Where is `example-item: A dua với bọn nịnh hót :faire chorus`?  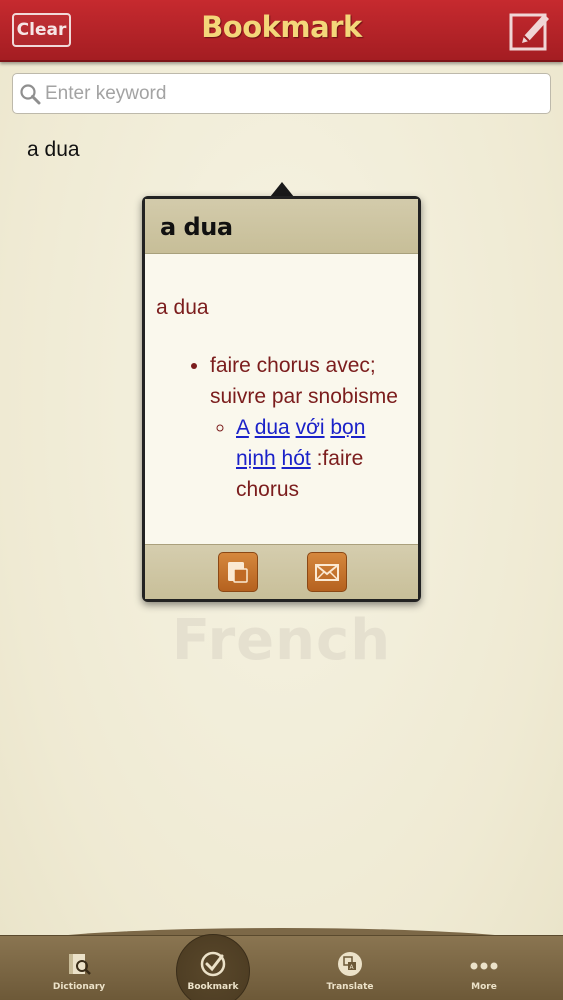
example-item: A dua với bọn nịnh hót :faire chorus is located at coordinates (322, 458).